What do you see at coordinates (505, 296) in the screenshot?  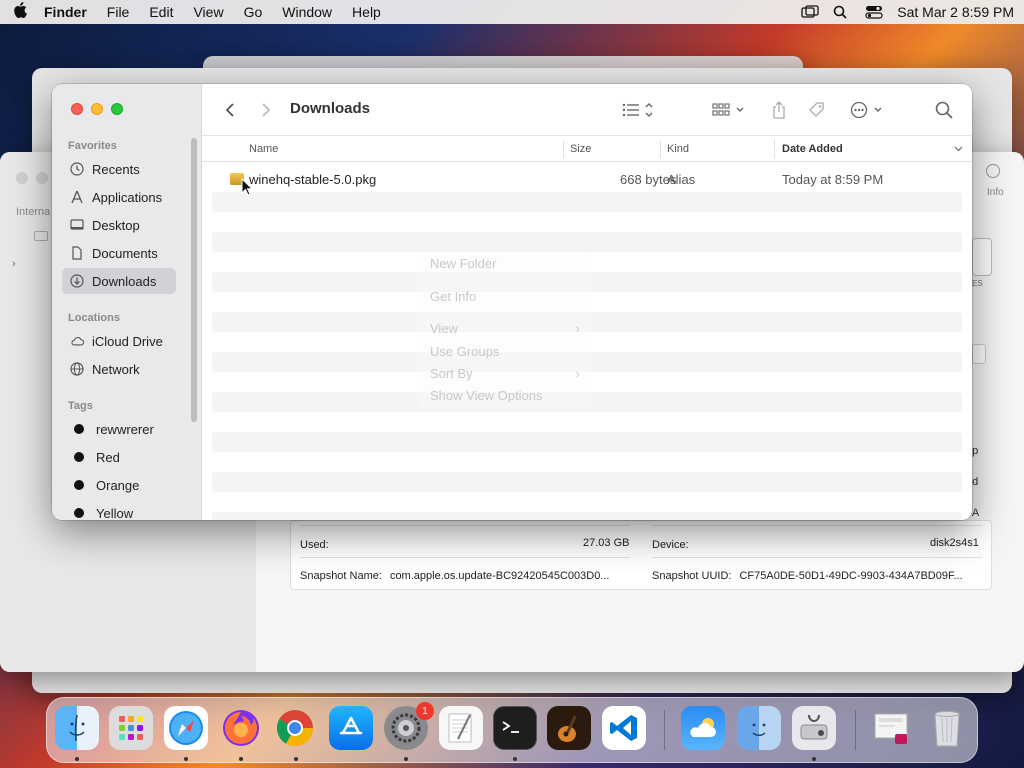 I see `menu-item-get-info: Get Info` at bounding box center [505, 296].